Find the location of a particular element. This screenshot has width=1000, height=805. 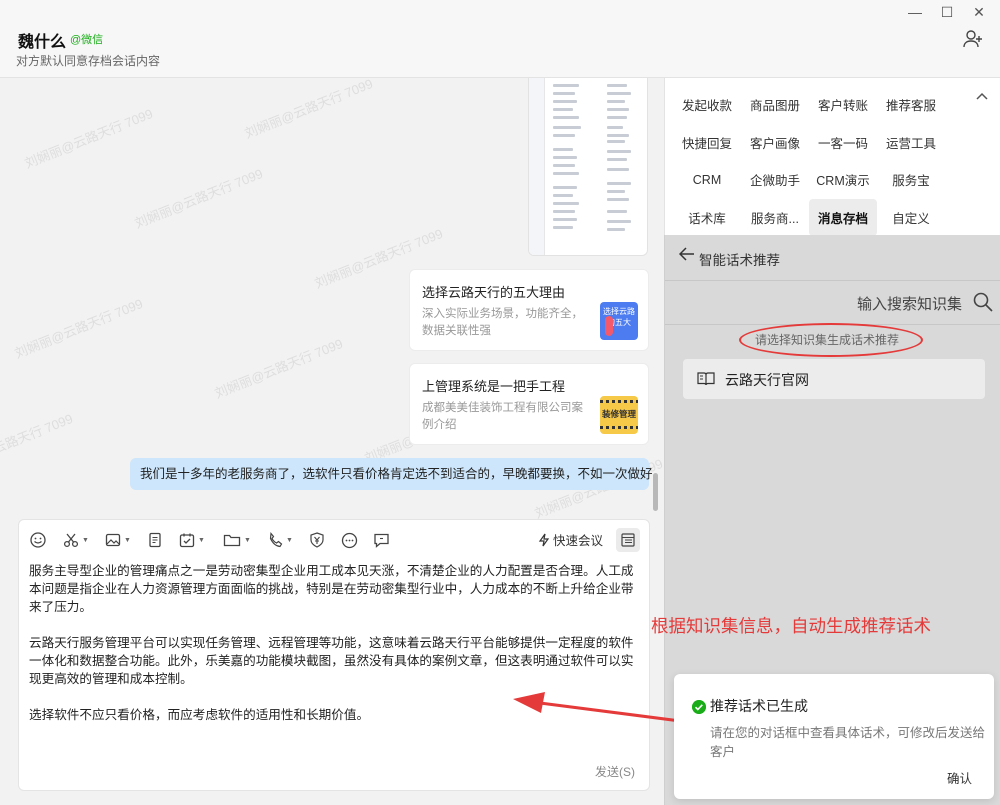

confirm-button: 确认 is located at coordinates (959, 777).